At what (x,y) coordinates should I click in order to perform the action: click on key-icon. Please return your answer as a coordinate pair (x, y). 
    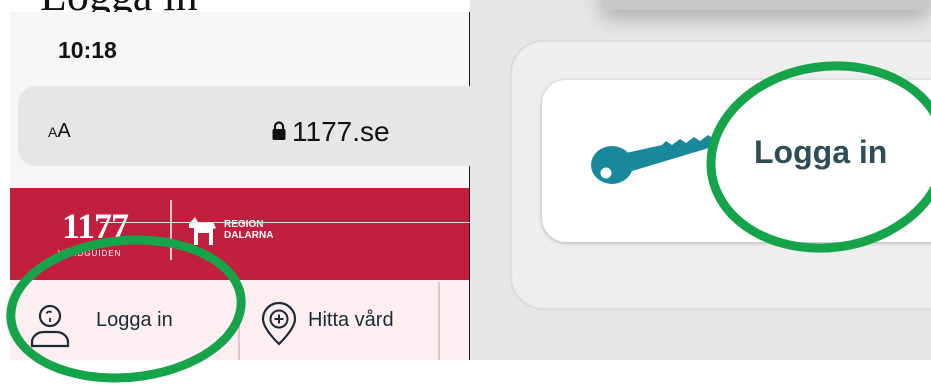
    Looking at the image, I should click on (652, 159).